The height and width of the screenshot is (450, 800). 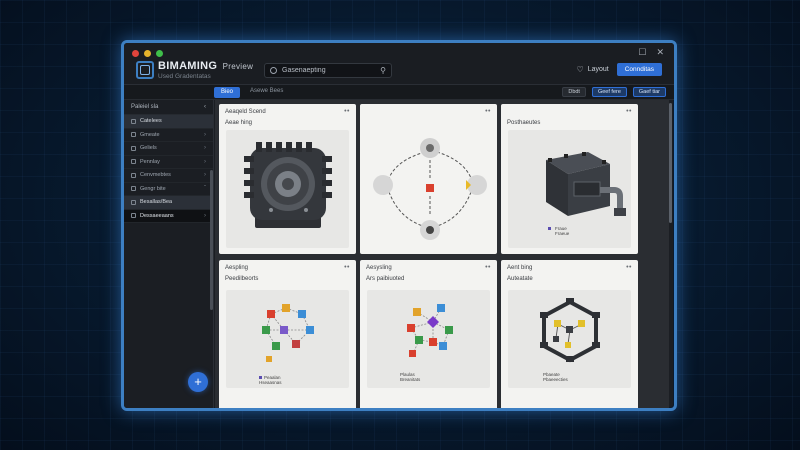 I want to click on card-3: •• Posthaeutes Fraue Fraeue, so click(x=569, y=179).